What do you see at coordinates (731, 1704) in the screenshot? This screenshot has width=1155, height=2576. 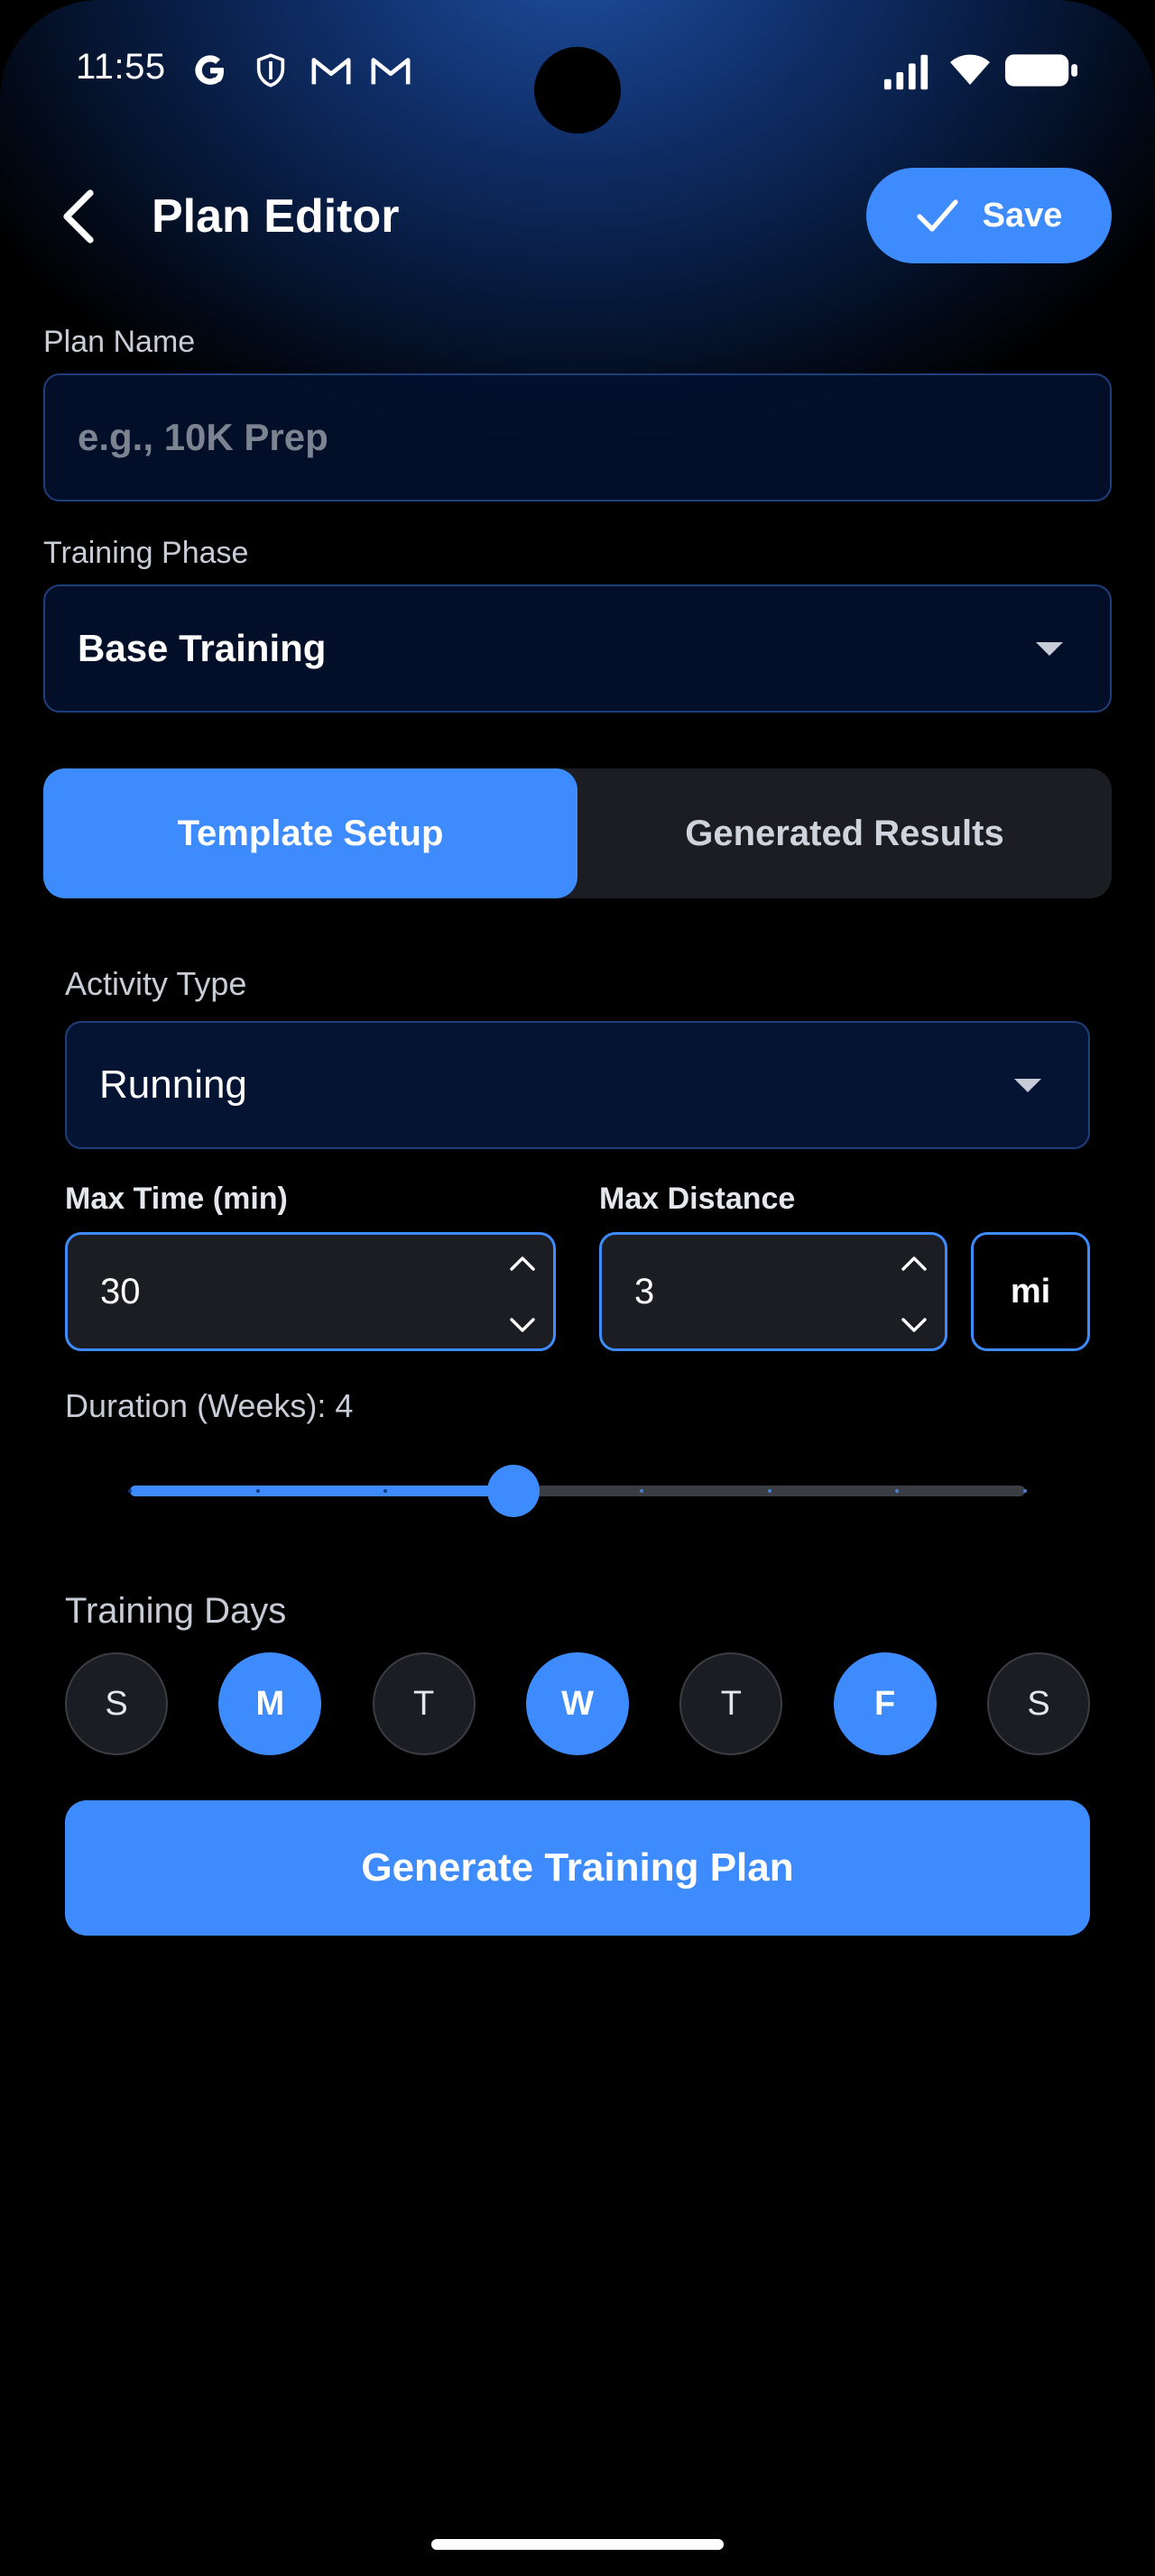 I see `day-toggle-thursday: T` at bounding box center [731, 1704].